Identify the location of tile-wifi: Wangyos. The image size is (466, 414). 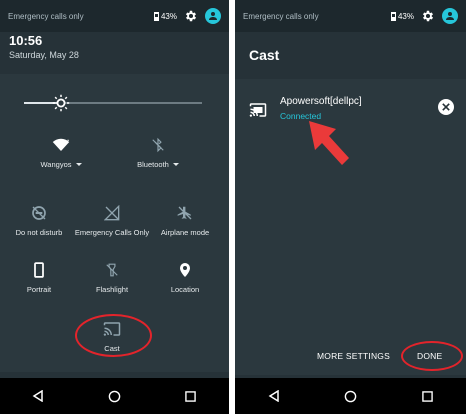
(61, 152).